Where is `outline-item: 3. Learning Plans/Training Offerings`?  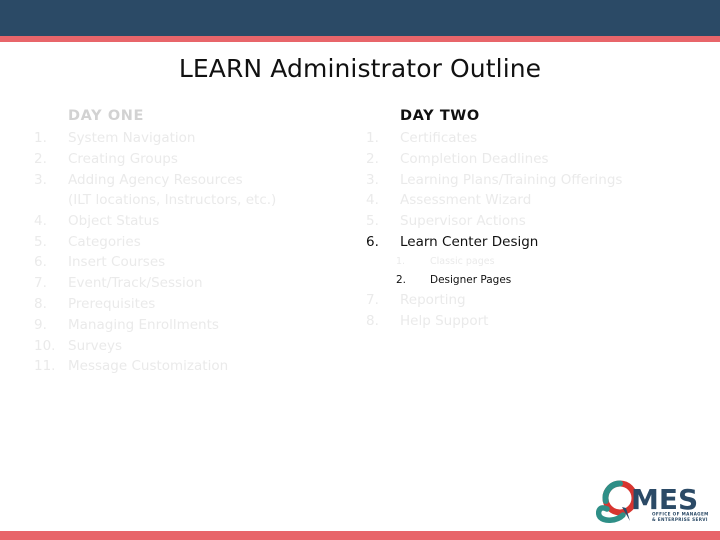 outline-item: 3. Learning Plans/Training Offerings is located at coordinates (536, 180).